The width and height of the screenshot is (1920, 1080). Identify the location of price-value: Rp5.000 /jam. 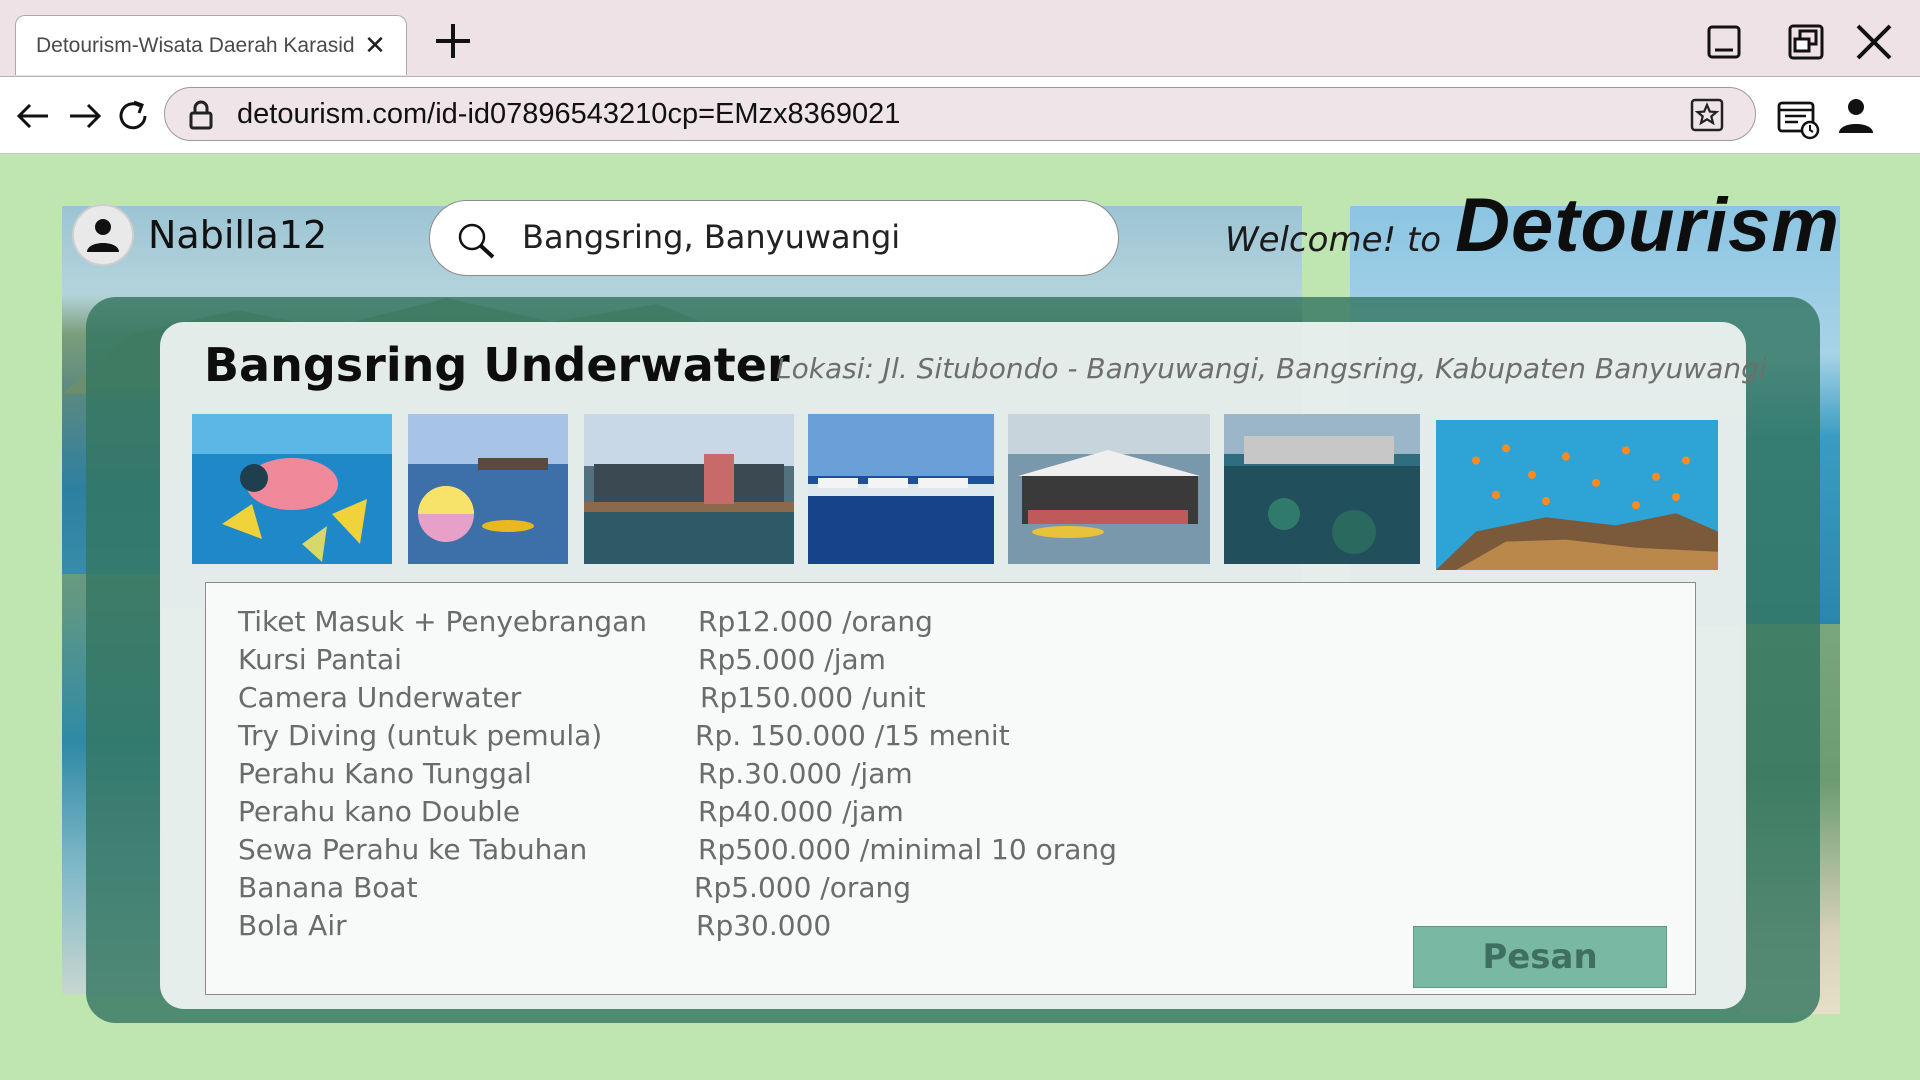
(792, 659).